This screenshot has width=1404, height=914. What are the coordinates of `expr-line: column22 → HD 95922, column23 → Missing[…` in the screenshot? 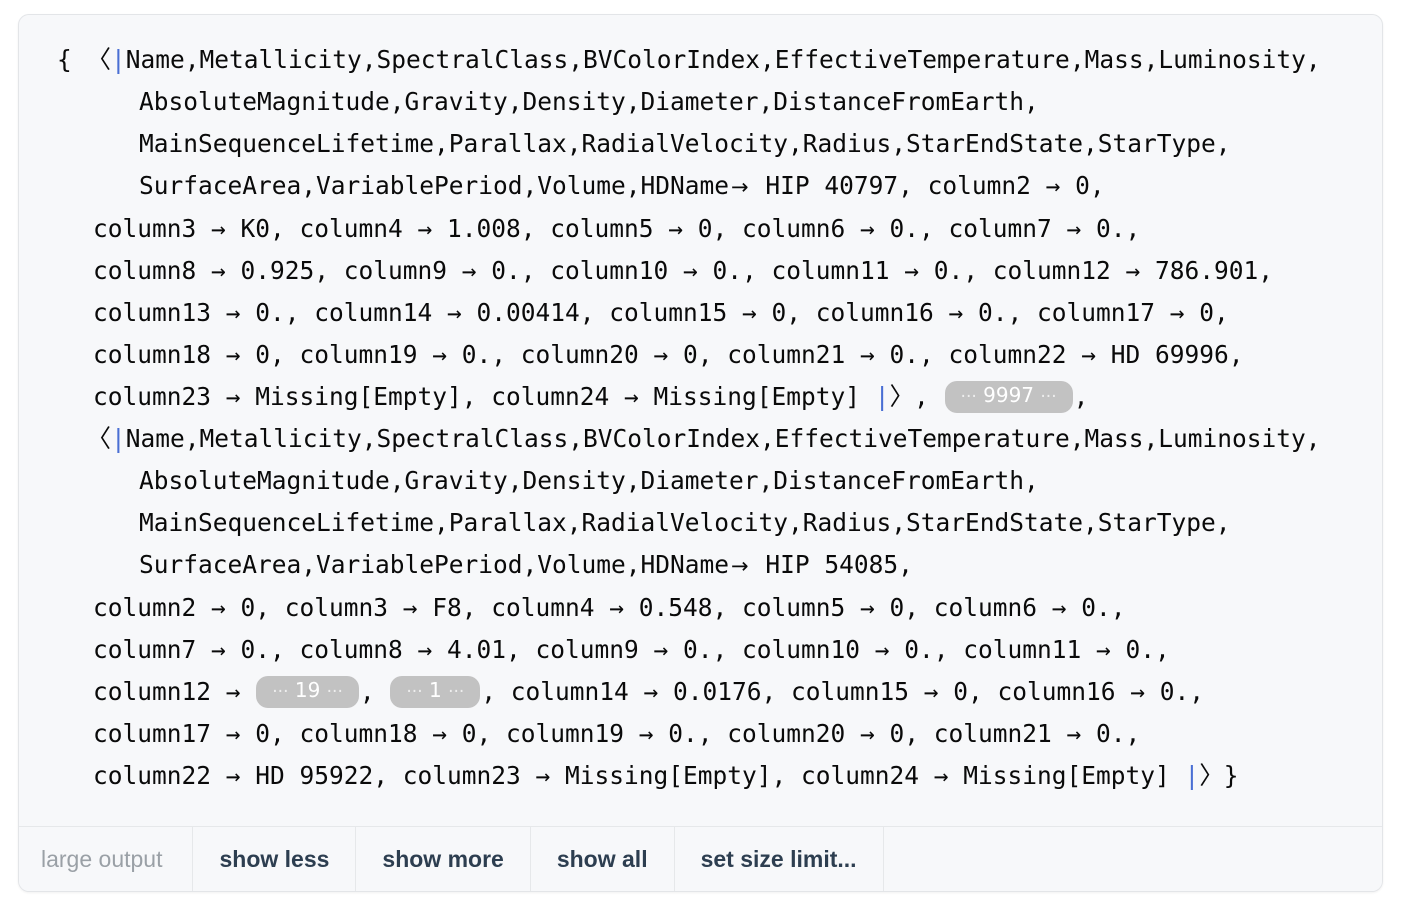 It's located at (700, 776).